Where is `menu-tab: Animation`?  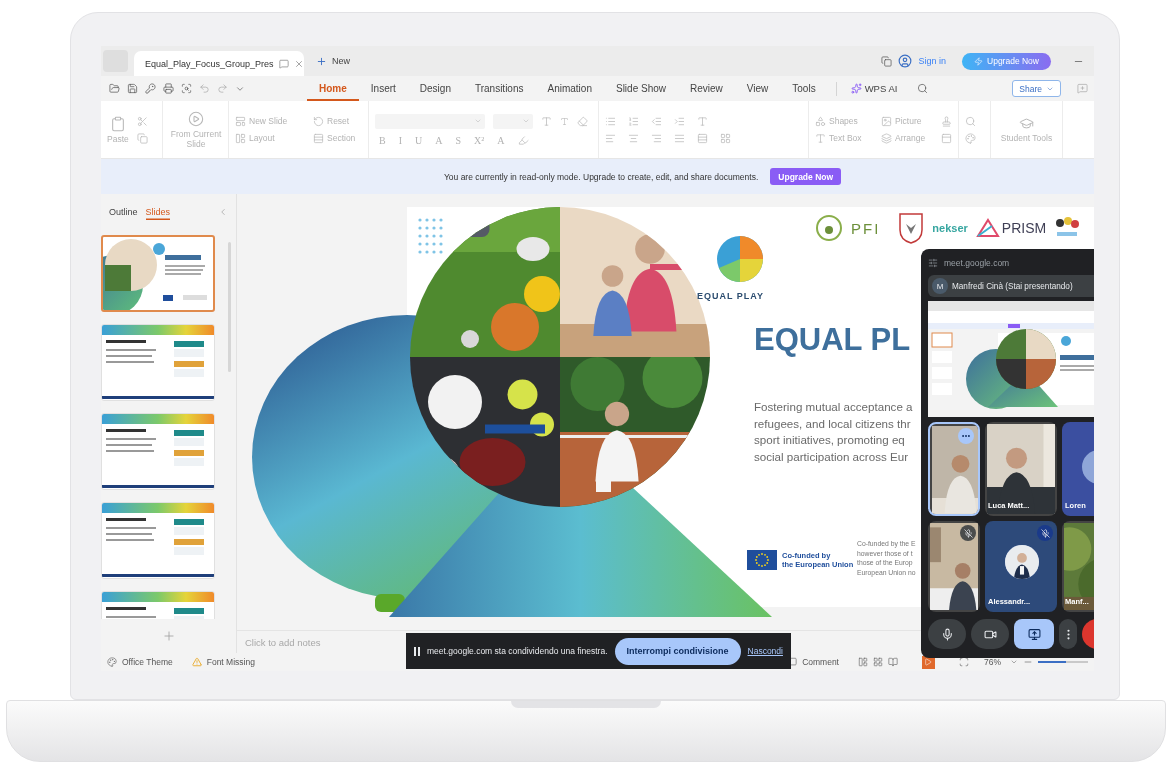 menu-tab: Animation is located at coordinates (569, 88).